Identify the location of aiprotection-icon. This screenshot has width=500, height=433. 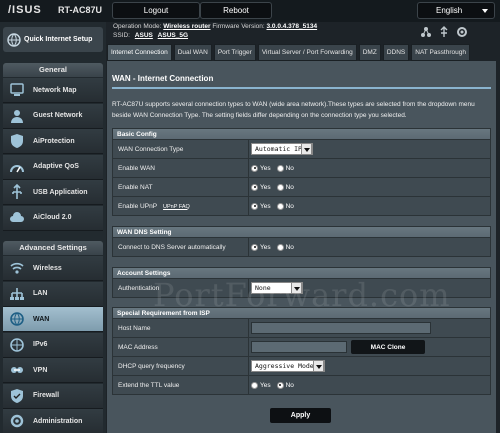
(17, 141).